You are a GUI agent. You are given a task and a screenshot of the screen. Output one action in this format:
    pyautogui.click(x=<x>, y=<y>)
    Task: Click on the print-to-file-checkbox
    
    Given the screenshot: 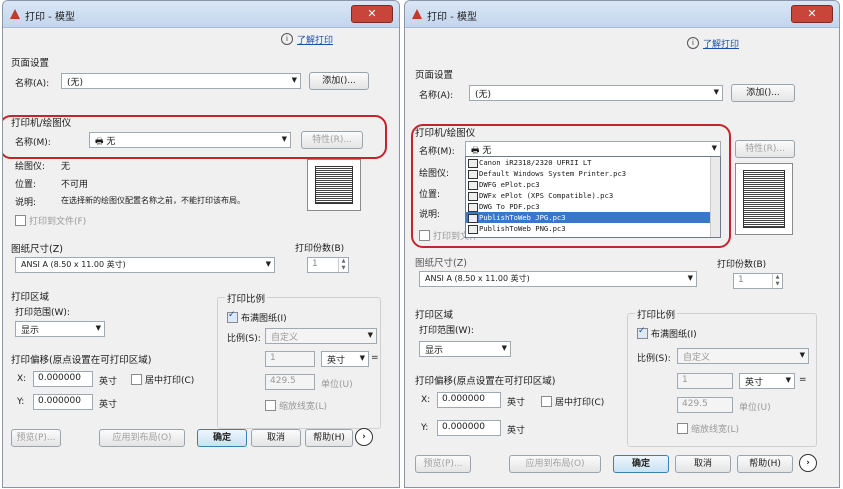 What is the action you would take?
    pyautogui.click(x=20, y=220)
    